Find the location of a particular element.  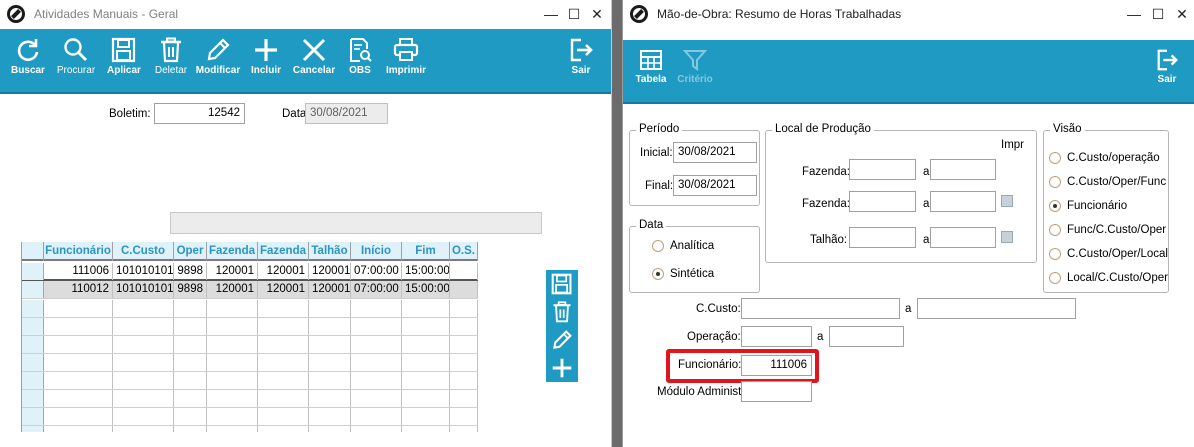

aplicar-button: Aplicar is located at coordinates (124, 59).